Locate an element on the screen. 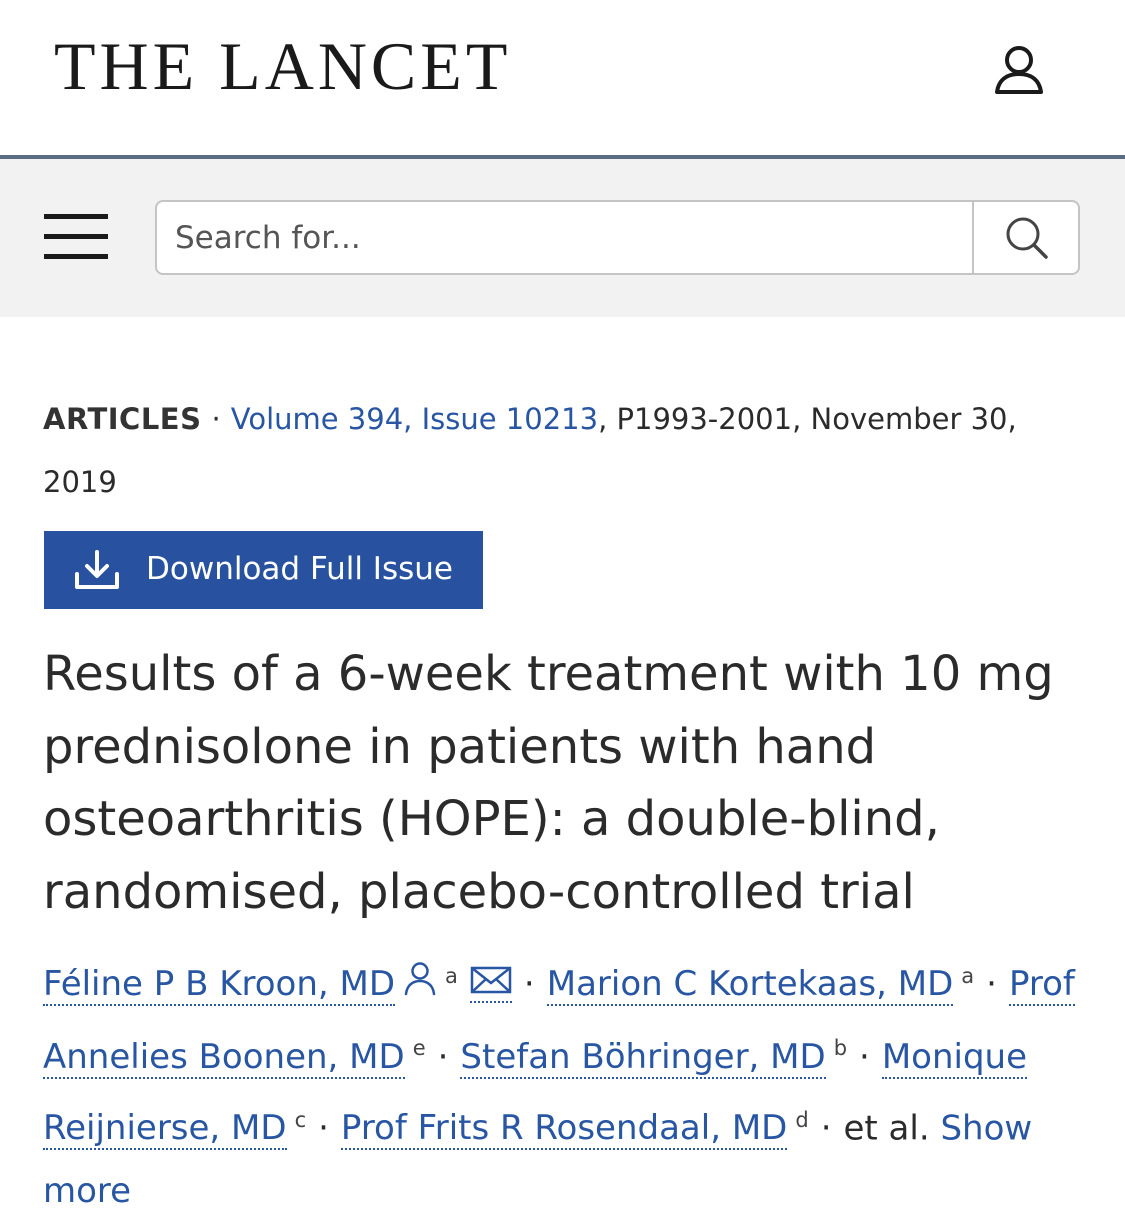  site-logo: THE LANCET is located at coordinates (282, 66).